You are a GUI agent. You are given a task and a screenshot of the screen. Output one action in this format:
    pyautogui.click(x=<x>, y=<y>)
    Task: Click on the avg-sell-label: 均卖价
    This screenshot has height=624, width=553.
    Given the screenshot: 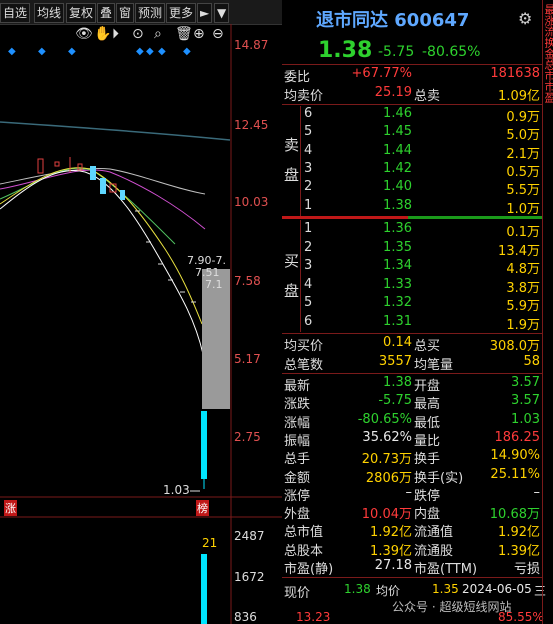 What is the action you would take?
    pyautogui.click(x=304, y=96)
    